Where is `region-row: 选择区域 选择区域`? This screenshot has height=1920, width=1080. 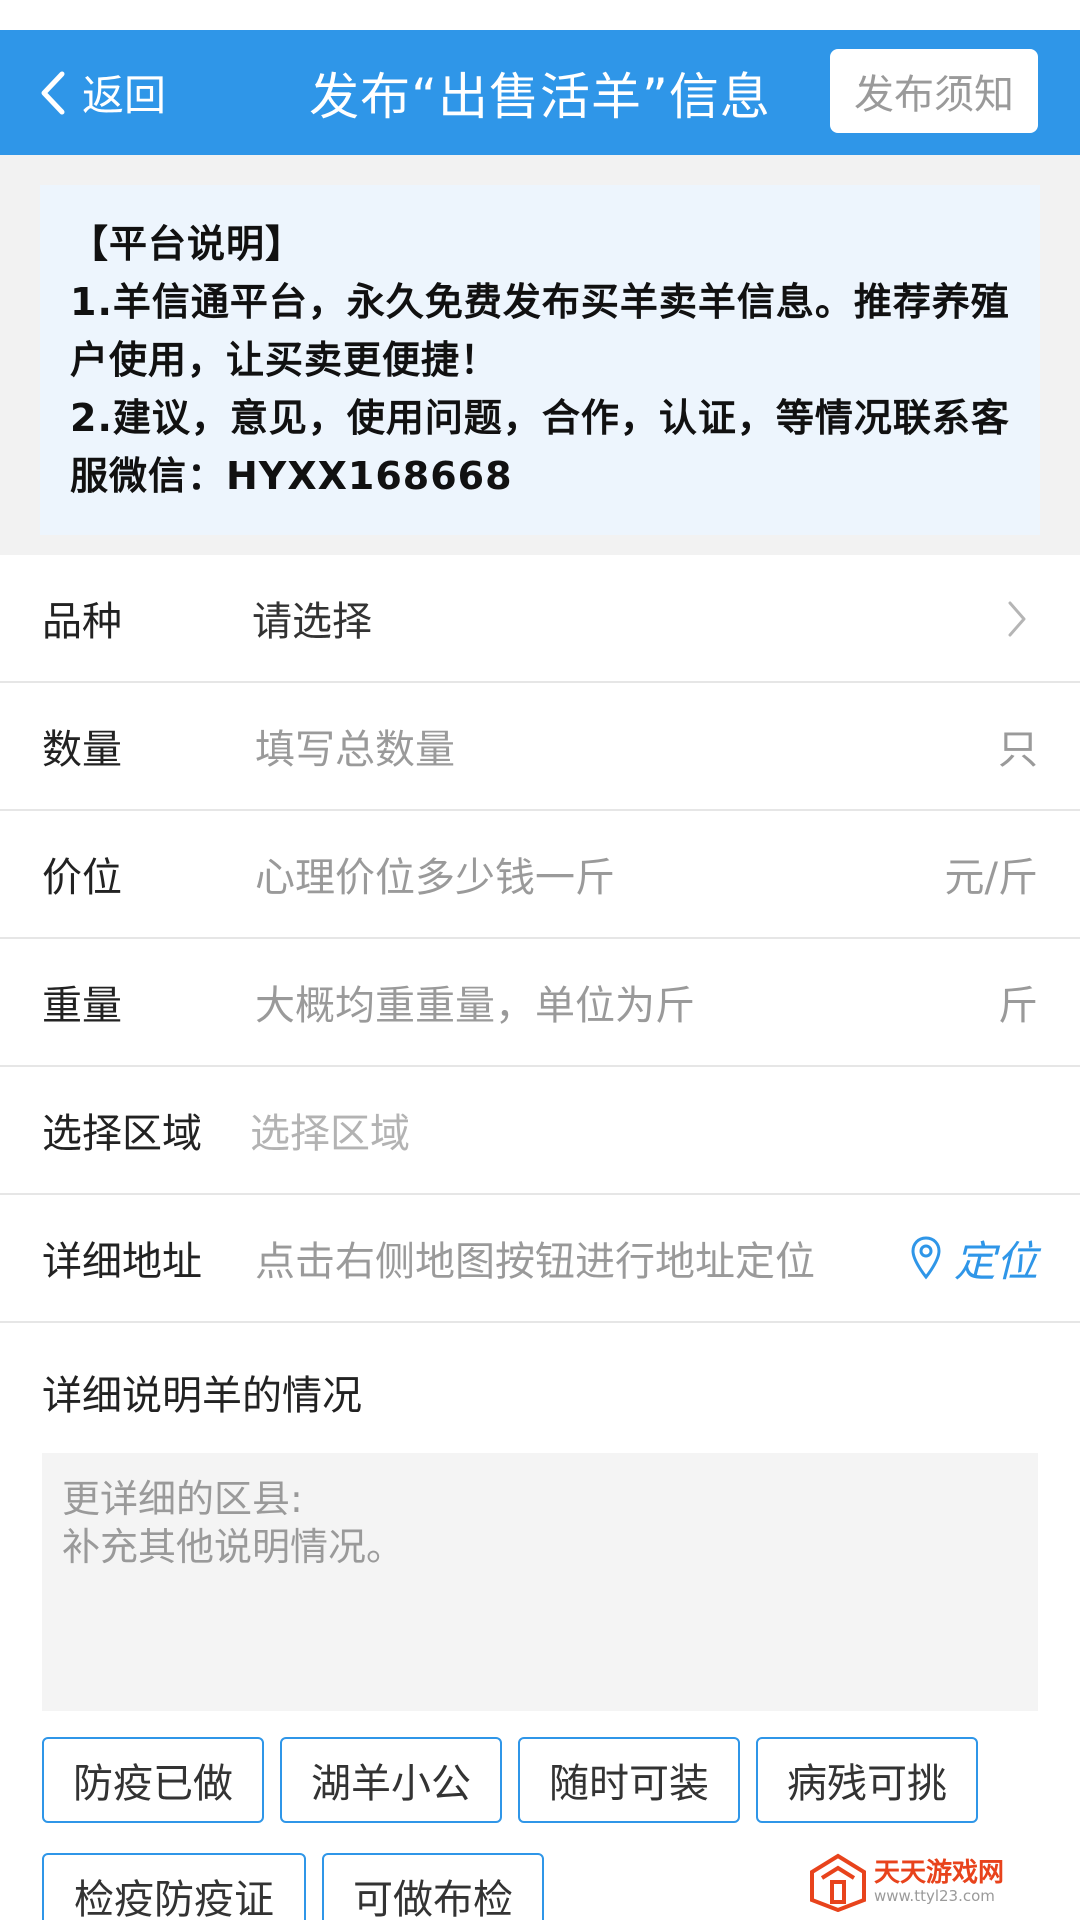 region-row: 选择区域 选择区域 is located at coordinates (540, 1131).